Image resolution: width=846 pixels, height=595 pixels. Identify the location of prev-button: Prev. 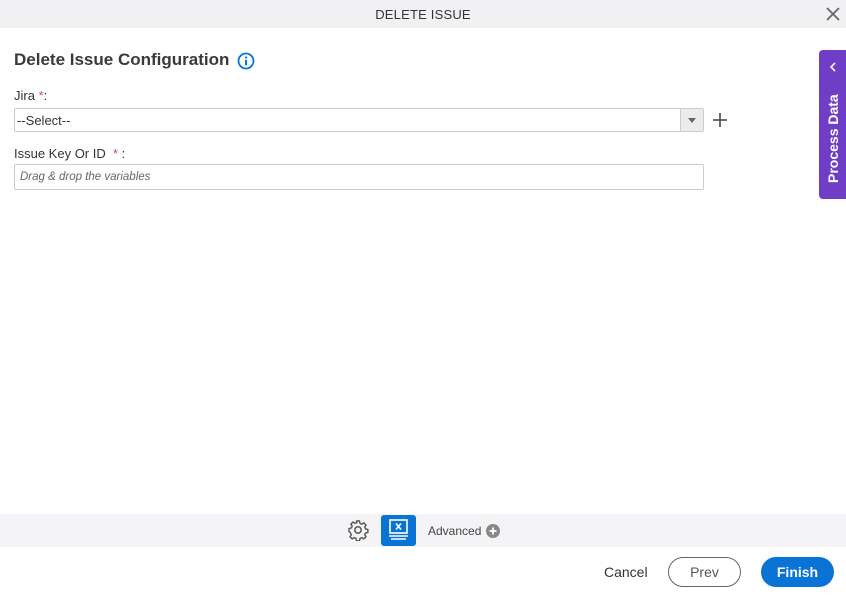
(704, 572).